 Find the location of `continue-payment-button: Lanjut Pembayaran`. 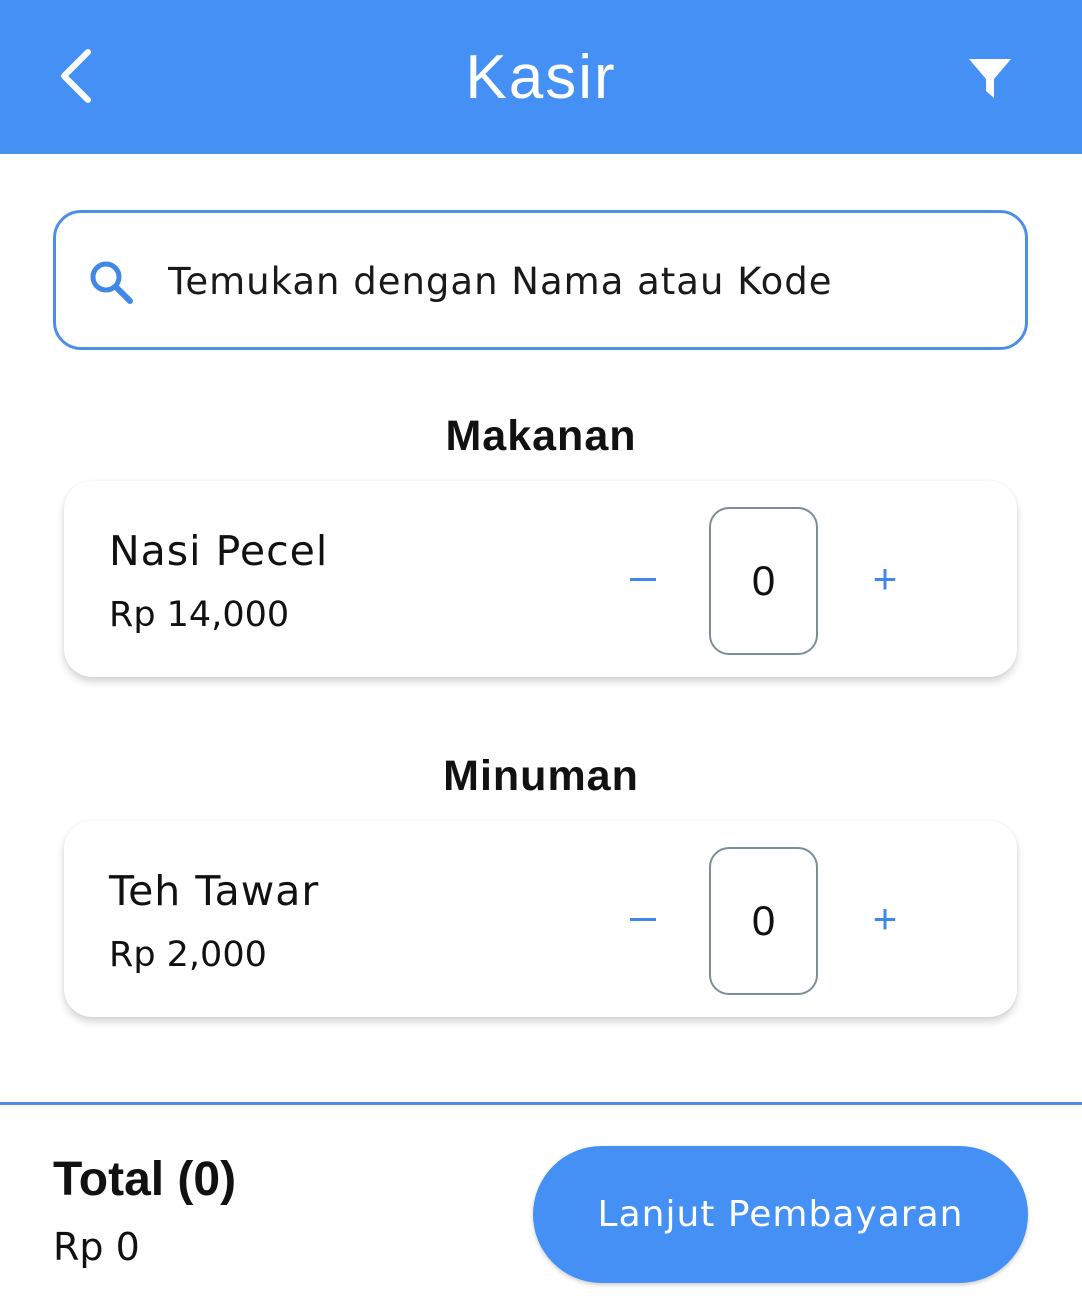

continue-payment-button: Lanjut Pembayaran is located at coordinates (780, 1214).